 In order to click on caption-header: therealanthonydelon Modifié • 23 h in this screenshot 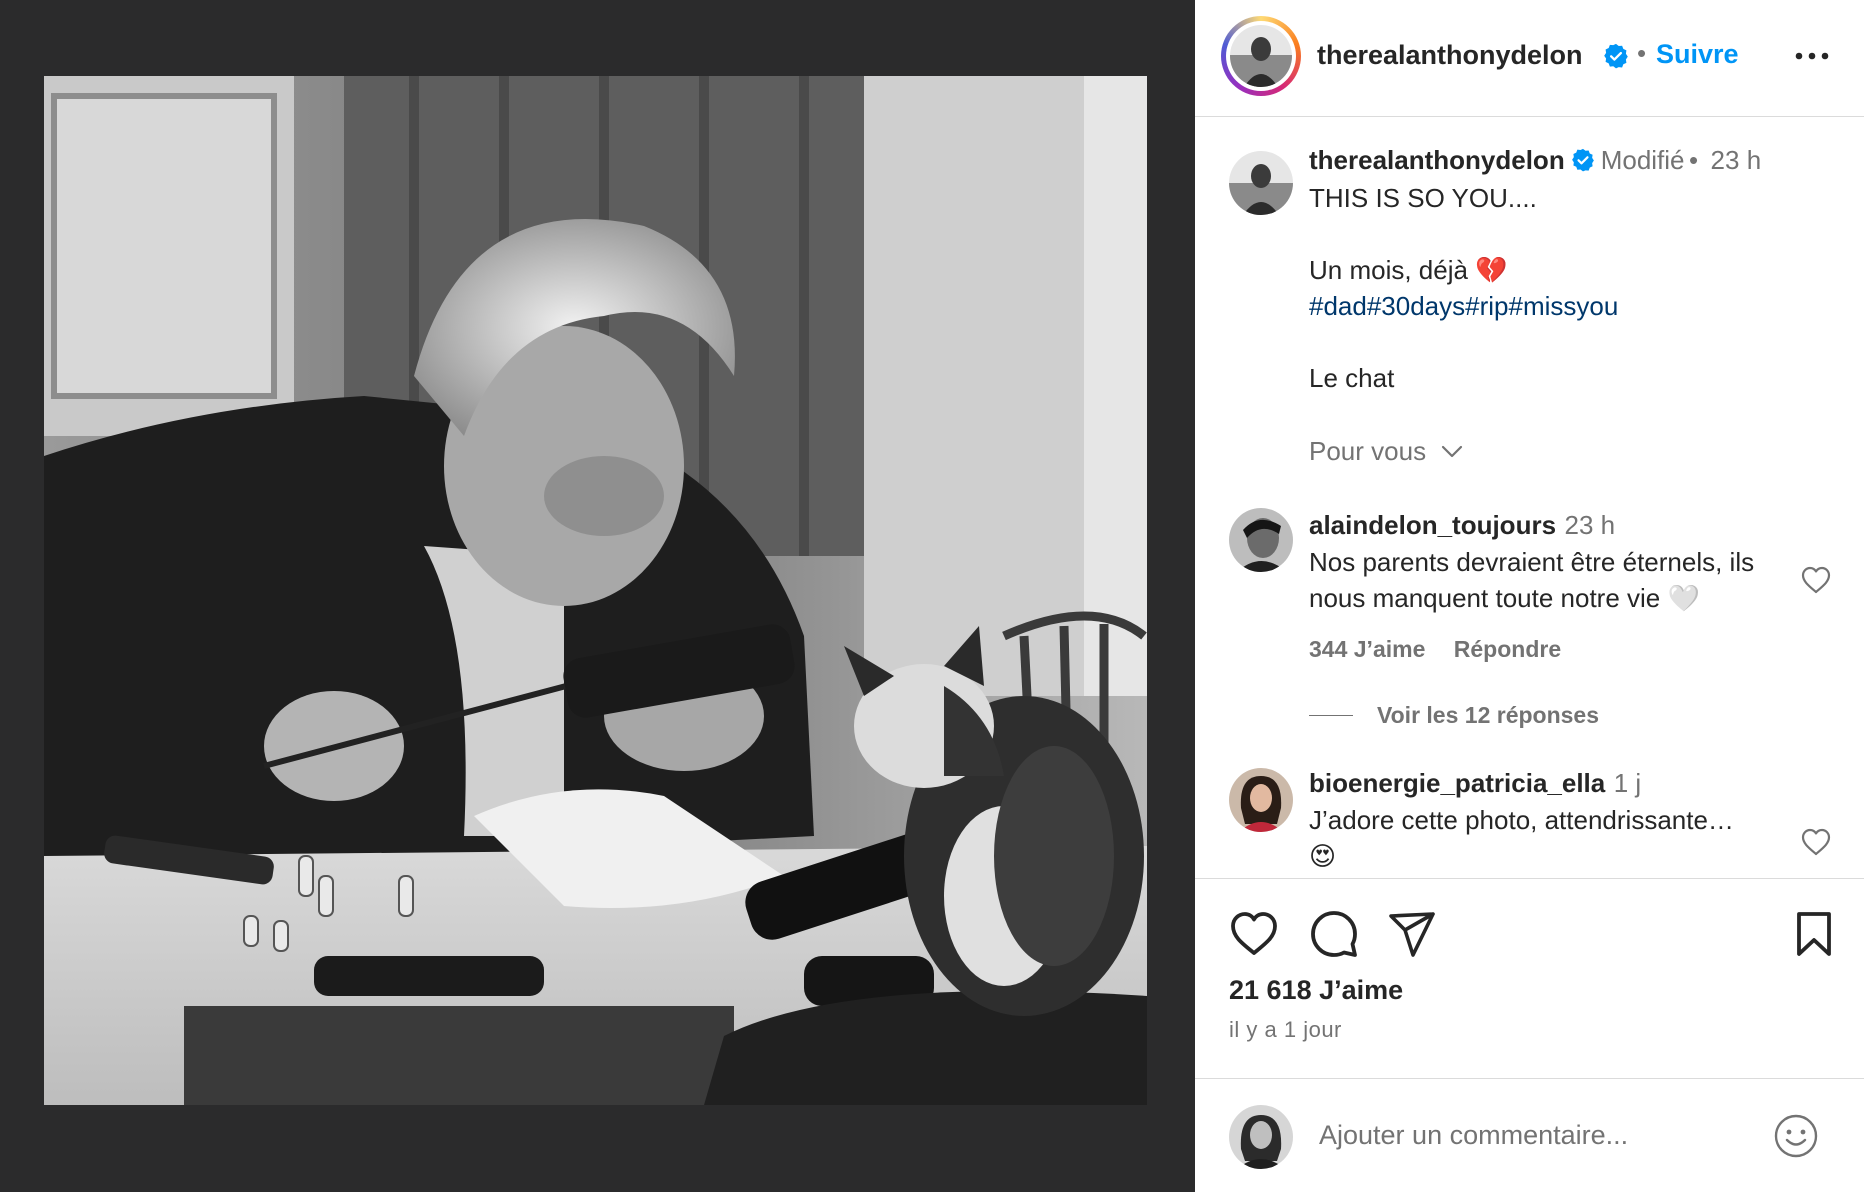, I will do `click(1535, 160)`.